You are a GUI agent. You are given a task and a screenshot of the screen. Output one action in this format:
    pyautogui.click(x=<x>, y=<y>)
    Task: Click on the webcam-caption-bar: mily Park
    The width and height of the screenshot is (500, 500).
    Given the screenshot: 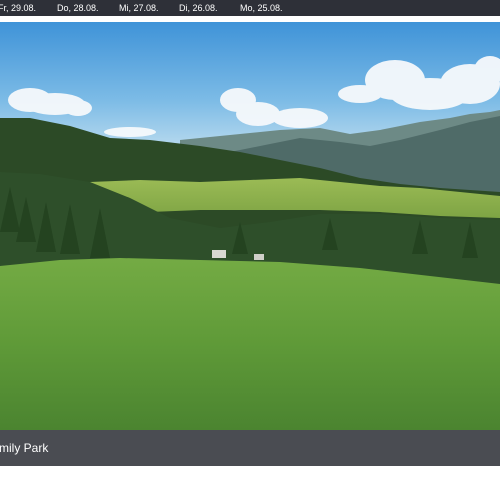 What is the action you would take?
    pyautogui.click(x=250, y=448)
    